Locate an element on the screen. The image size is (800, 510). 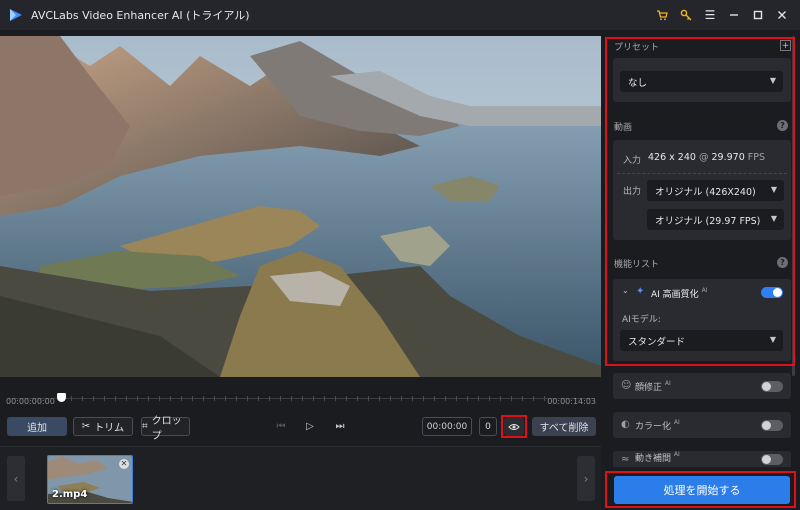
timeline-start-time: 00:00:00:00 is located at coordinates (30, 401).